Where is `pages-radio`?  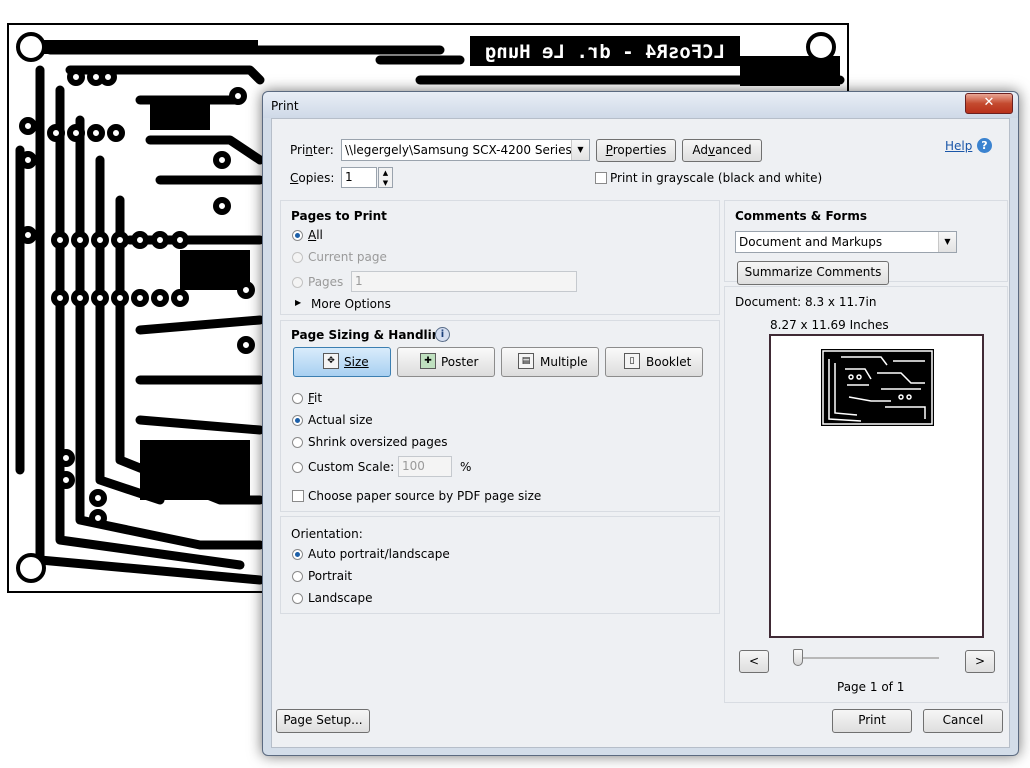
pages-radio is located at coordinates (297, 282).